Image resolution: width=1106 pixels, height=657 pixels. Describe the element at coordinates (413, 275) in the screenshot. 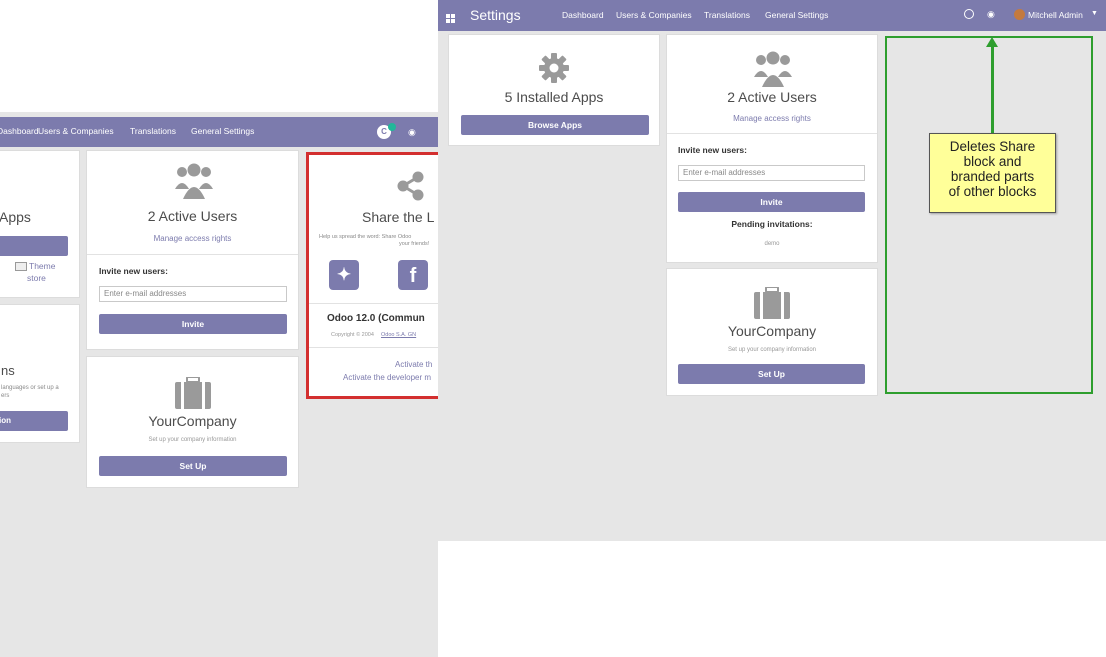

I see `facebook-icon: f` at that location.